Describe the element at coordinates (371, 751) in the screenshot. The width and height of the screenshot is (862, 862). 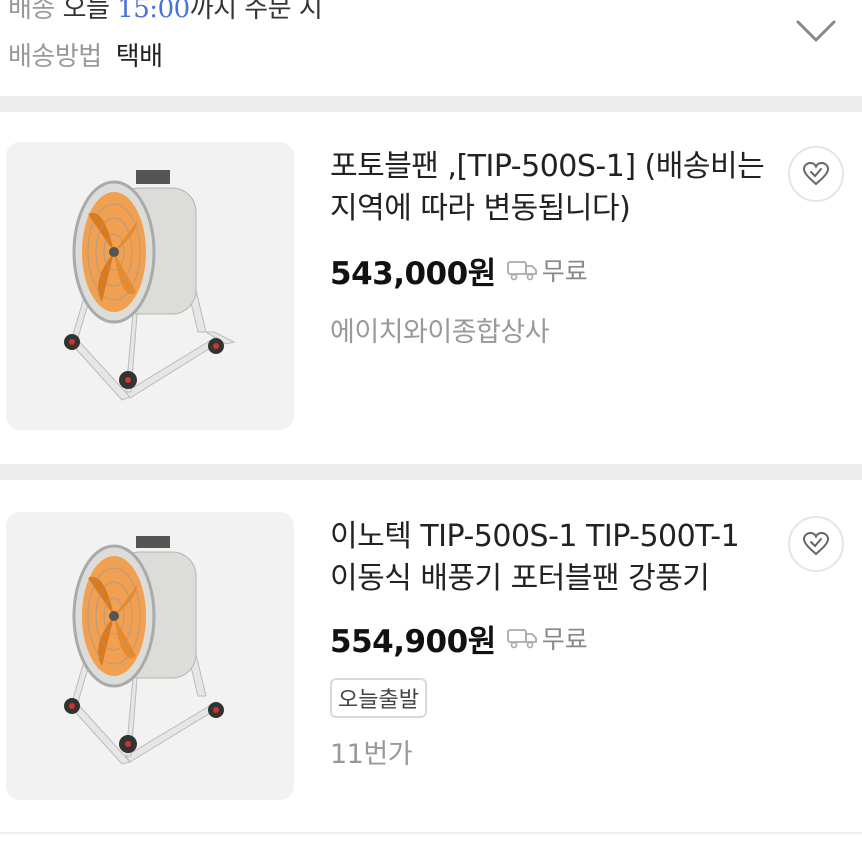
I see `seller-name: 11번가` at that location.